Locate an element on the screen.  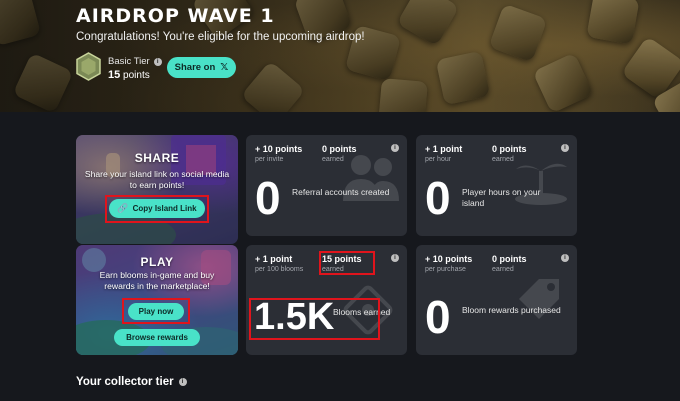
stat-description: Player hours on your island is located at coordinates (501, 197).